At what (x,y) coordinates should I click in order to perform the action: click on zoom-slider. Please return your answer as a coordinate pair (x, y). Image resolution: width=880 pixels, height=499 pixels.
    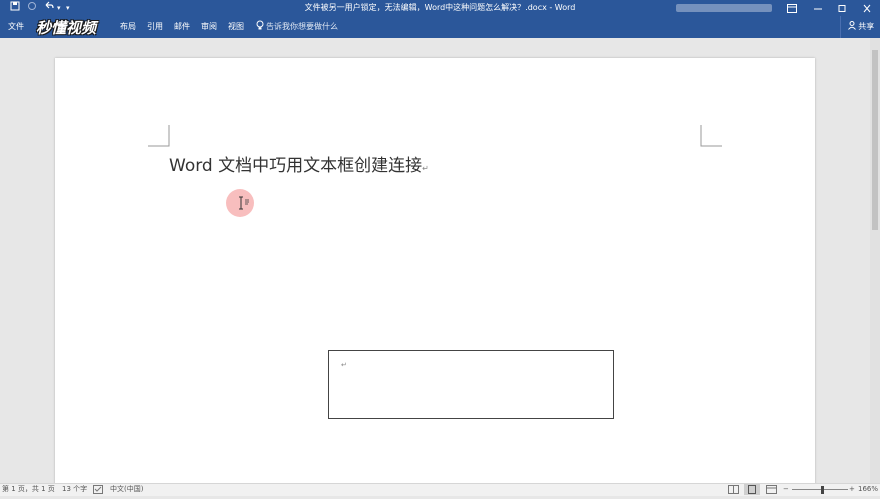
    Looking at the image, I should click on (820, 489).